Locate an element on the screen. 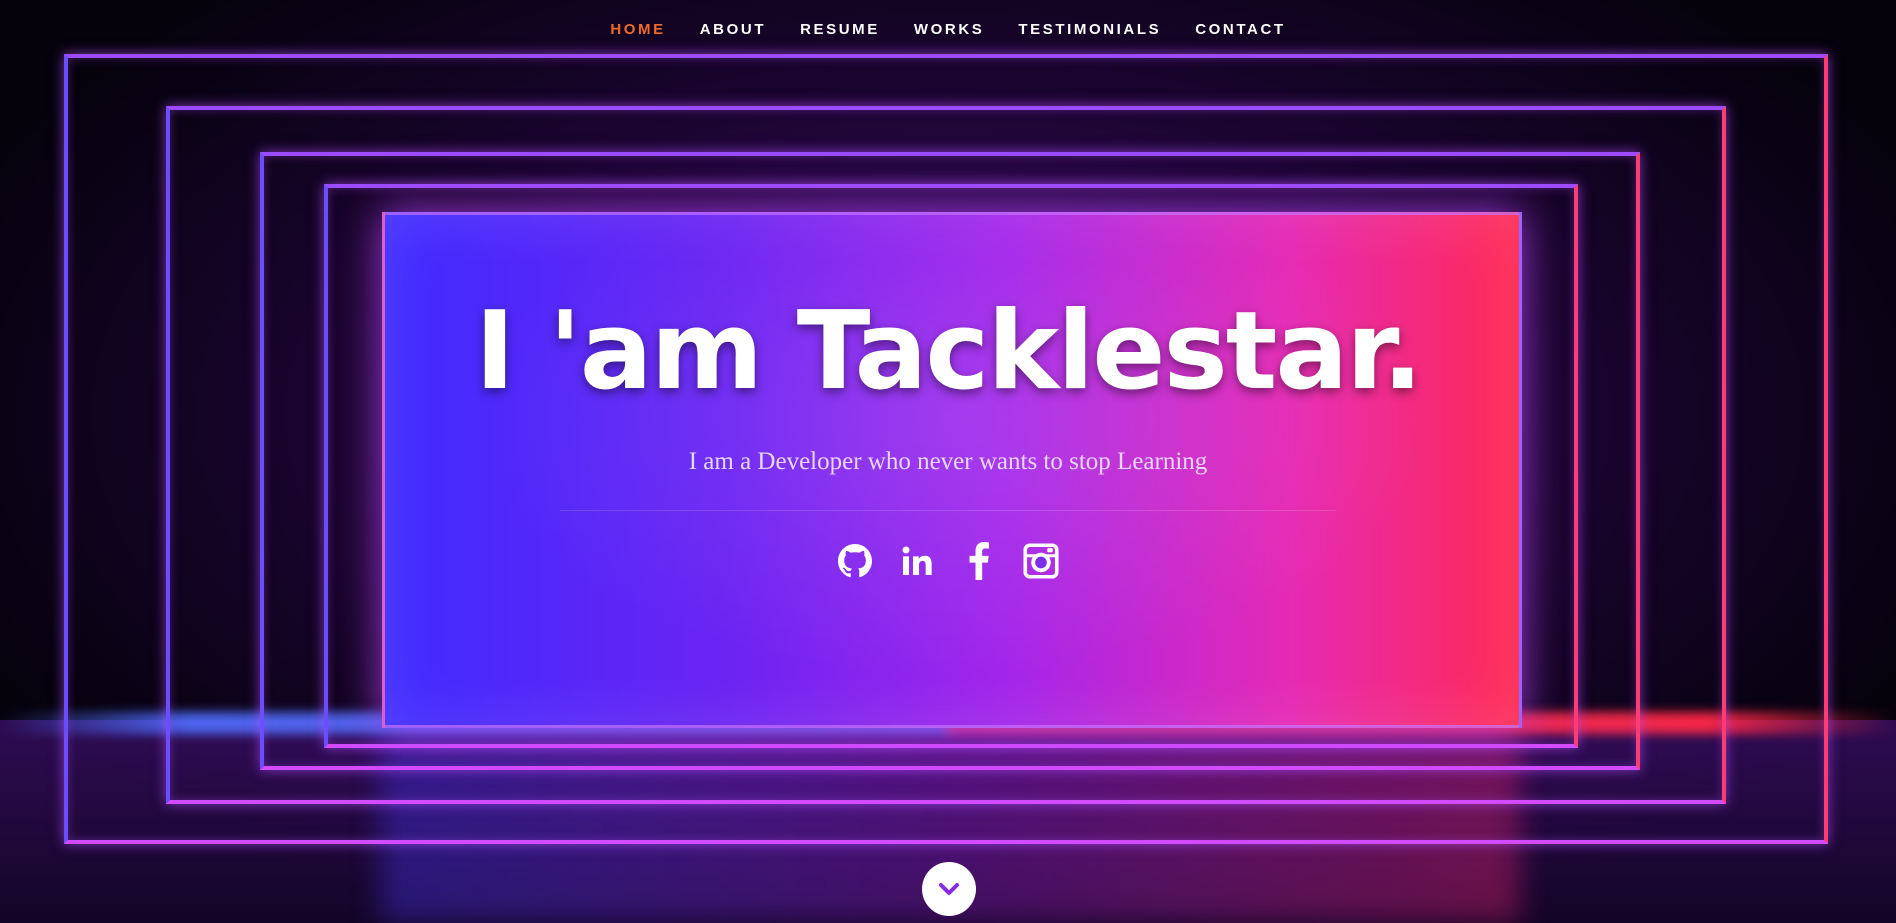 The height and width of the screenshot is (923, 1896). nav-resume: RESUME is located at coordinates (840, 29).